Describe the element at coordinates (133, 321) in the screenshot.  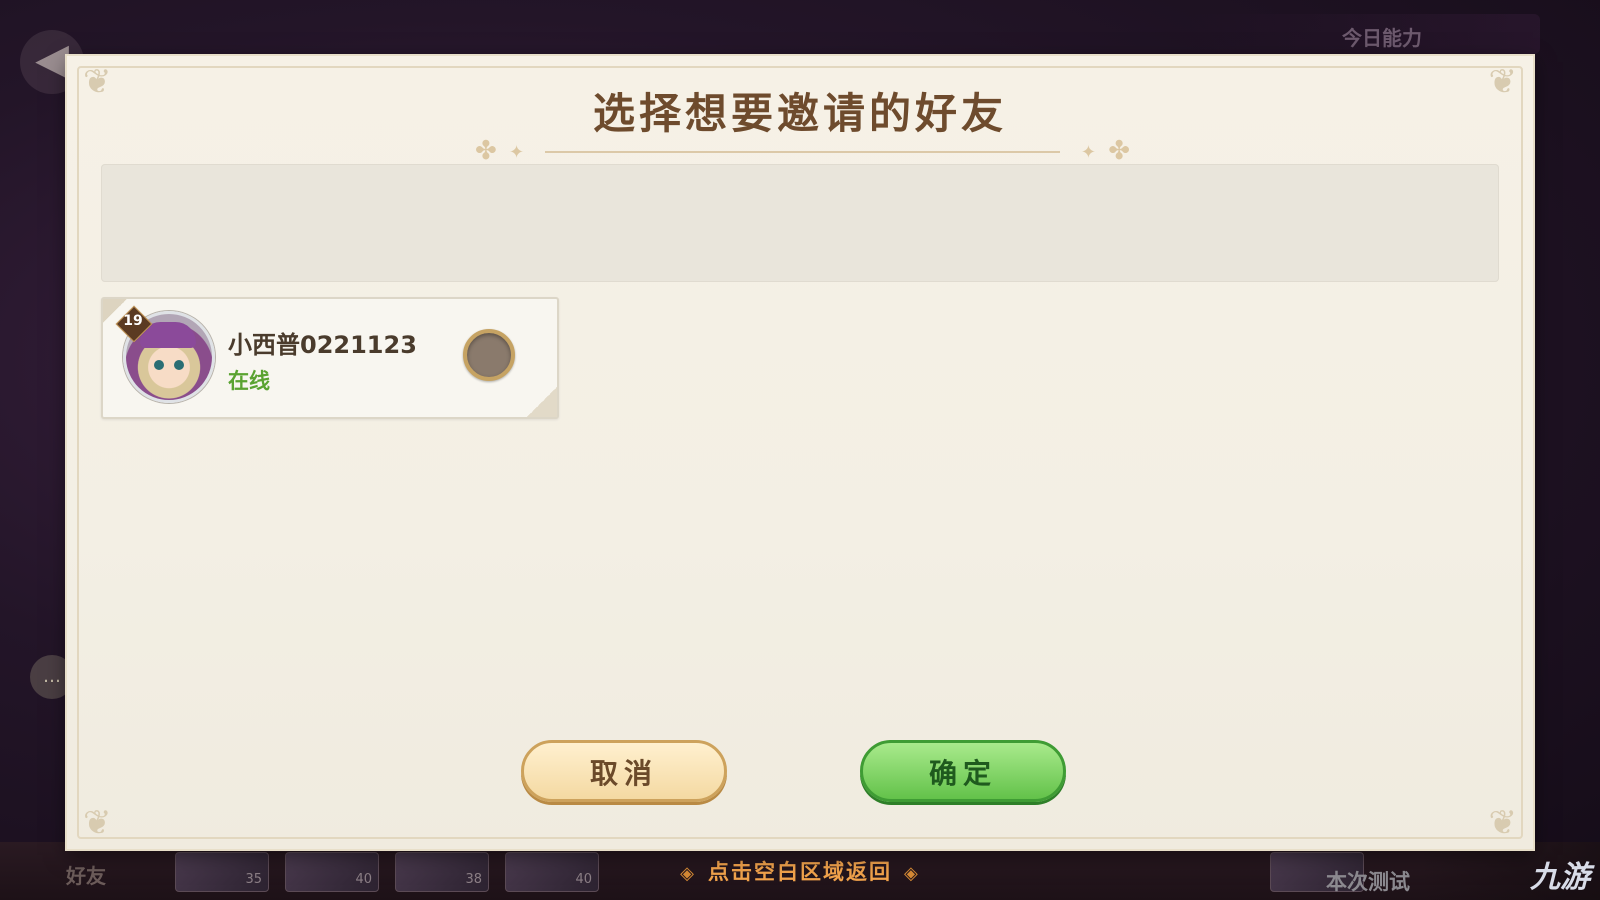
I see `friend-level: 19` at that location.